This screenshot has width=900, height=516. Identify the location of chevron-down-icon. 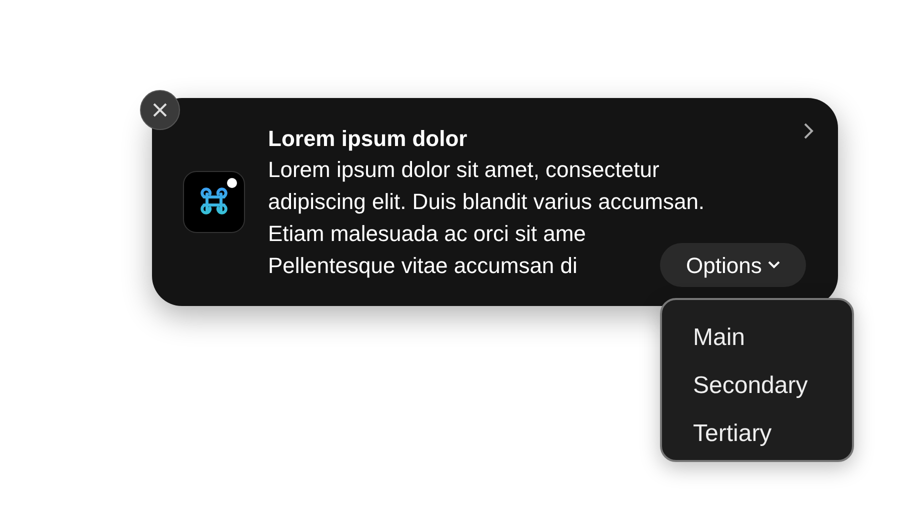
(774, 265).